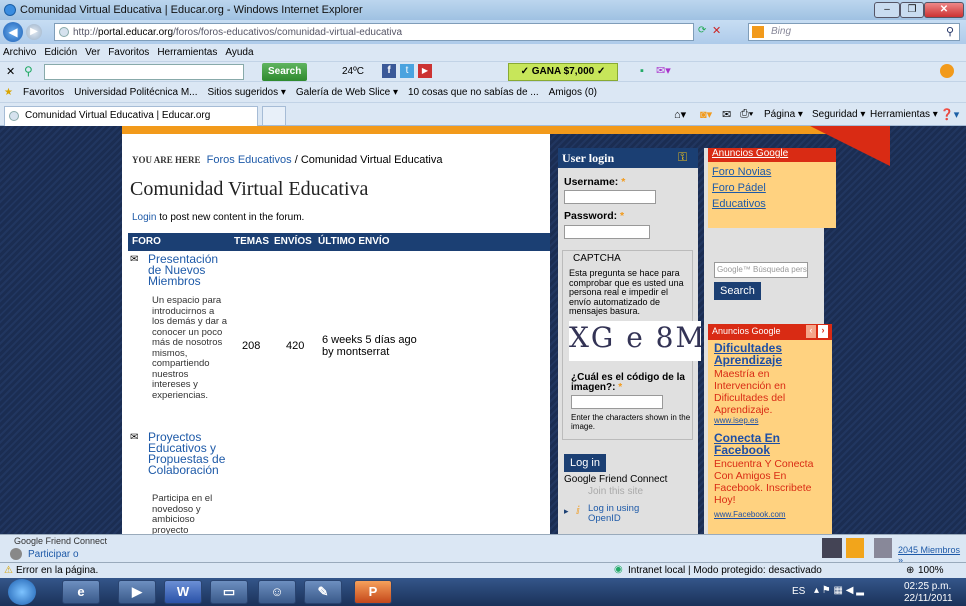 The height and width of the screenshot is (606, 966). Describe the element at coordinates (144, 72) in the screenshot. I see `toolbar-search-input` at that location.